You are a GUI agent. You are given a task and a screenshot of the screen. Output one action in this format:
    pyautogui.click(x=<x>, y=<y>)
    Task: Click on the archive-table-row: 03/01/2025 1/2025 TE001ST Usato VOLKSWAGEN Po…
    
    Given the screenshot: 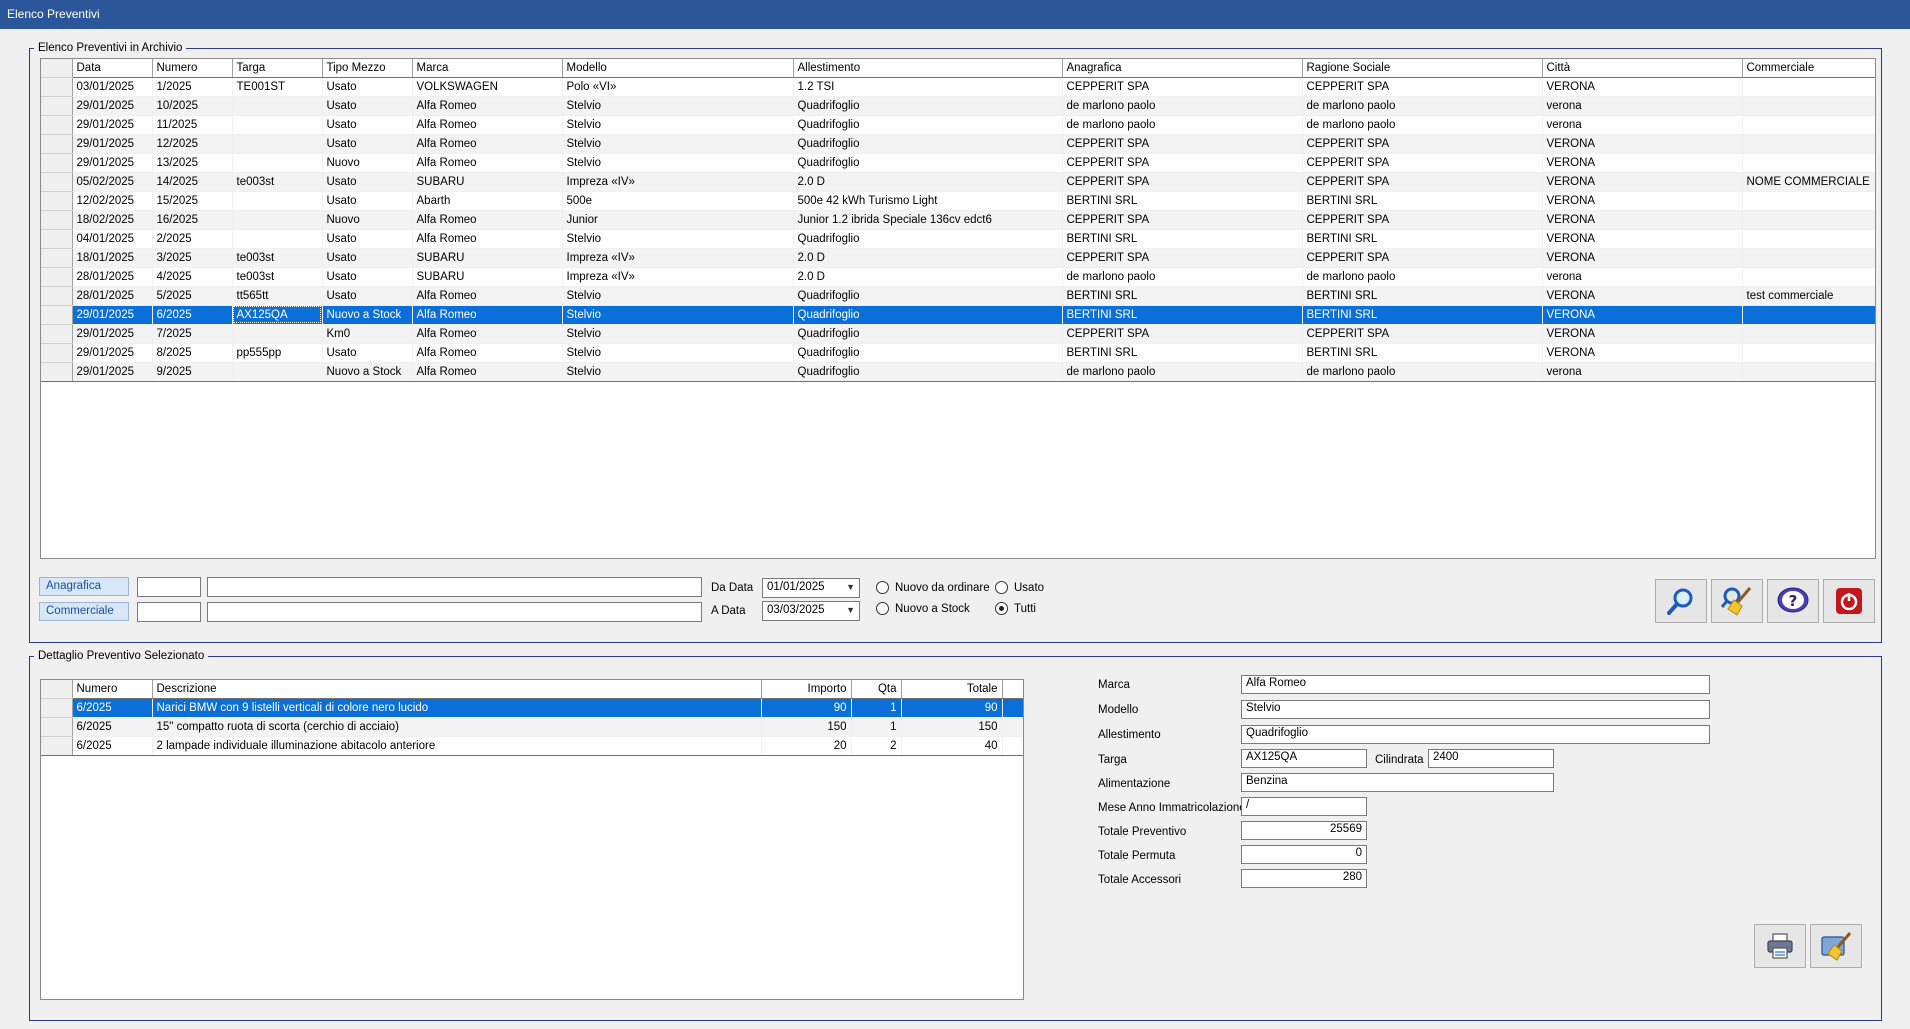 What is the action you would take?
    pyautogui.click(x=958, y=87)
    